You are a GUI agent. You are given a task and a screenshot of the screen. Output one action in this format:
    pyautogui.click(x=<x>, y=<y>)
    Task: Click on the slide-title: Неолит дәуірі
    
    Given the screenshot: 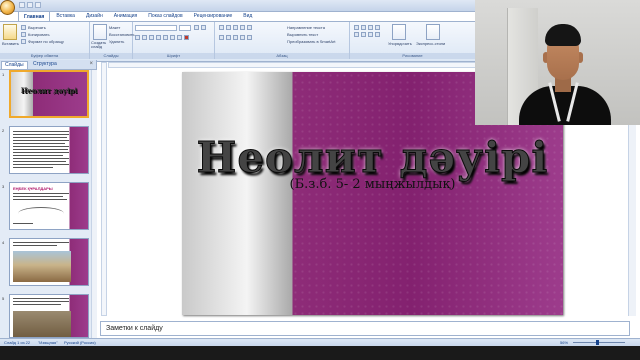 What is the action you would take?
    pyautogui.click(x=372, y=158)
    